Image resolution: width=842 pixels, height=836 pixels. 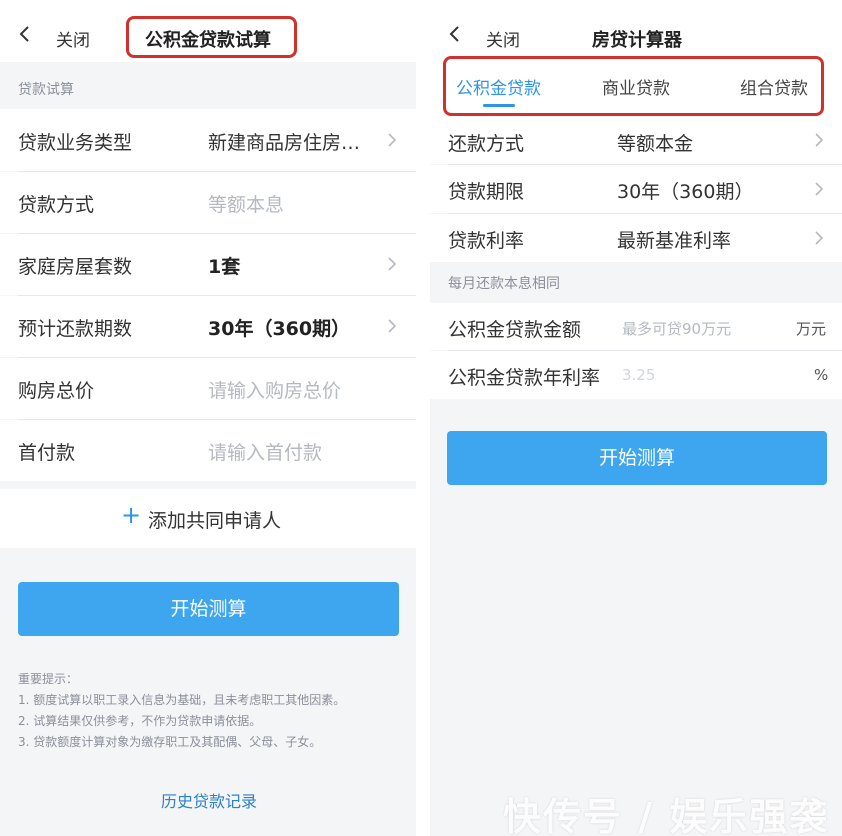 I want to click on row-label: 贷款利率, so click(x=486, y=241).